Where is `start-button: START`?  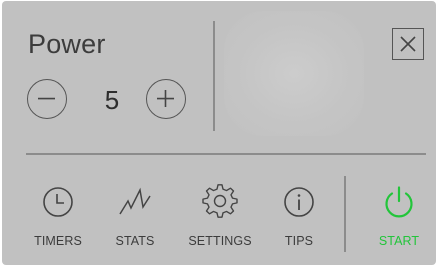 start-button: START is located at coordinates (399, 220).